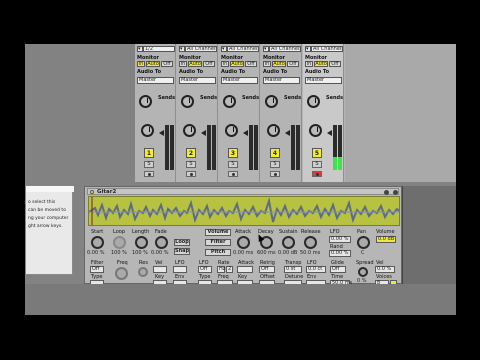 The width and height of the screenshot is (480, 360). I want to click on device-save-icon, so click(386, 192).